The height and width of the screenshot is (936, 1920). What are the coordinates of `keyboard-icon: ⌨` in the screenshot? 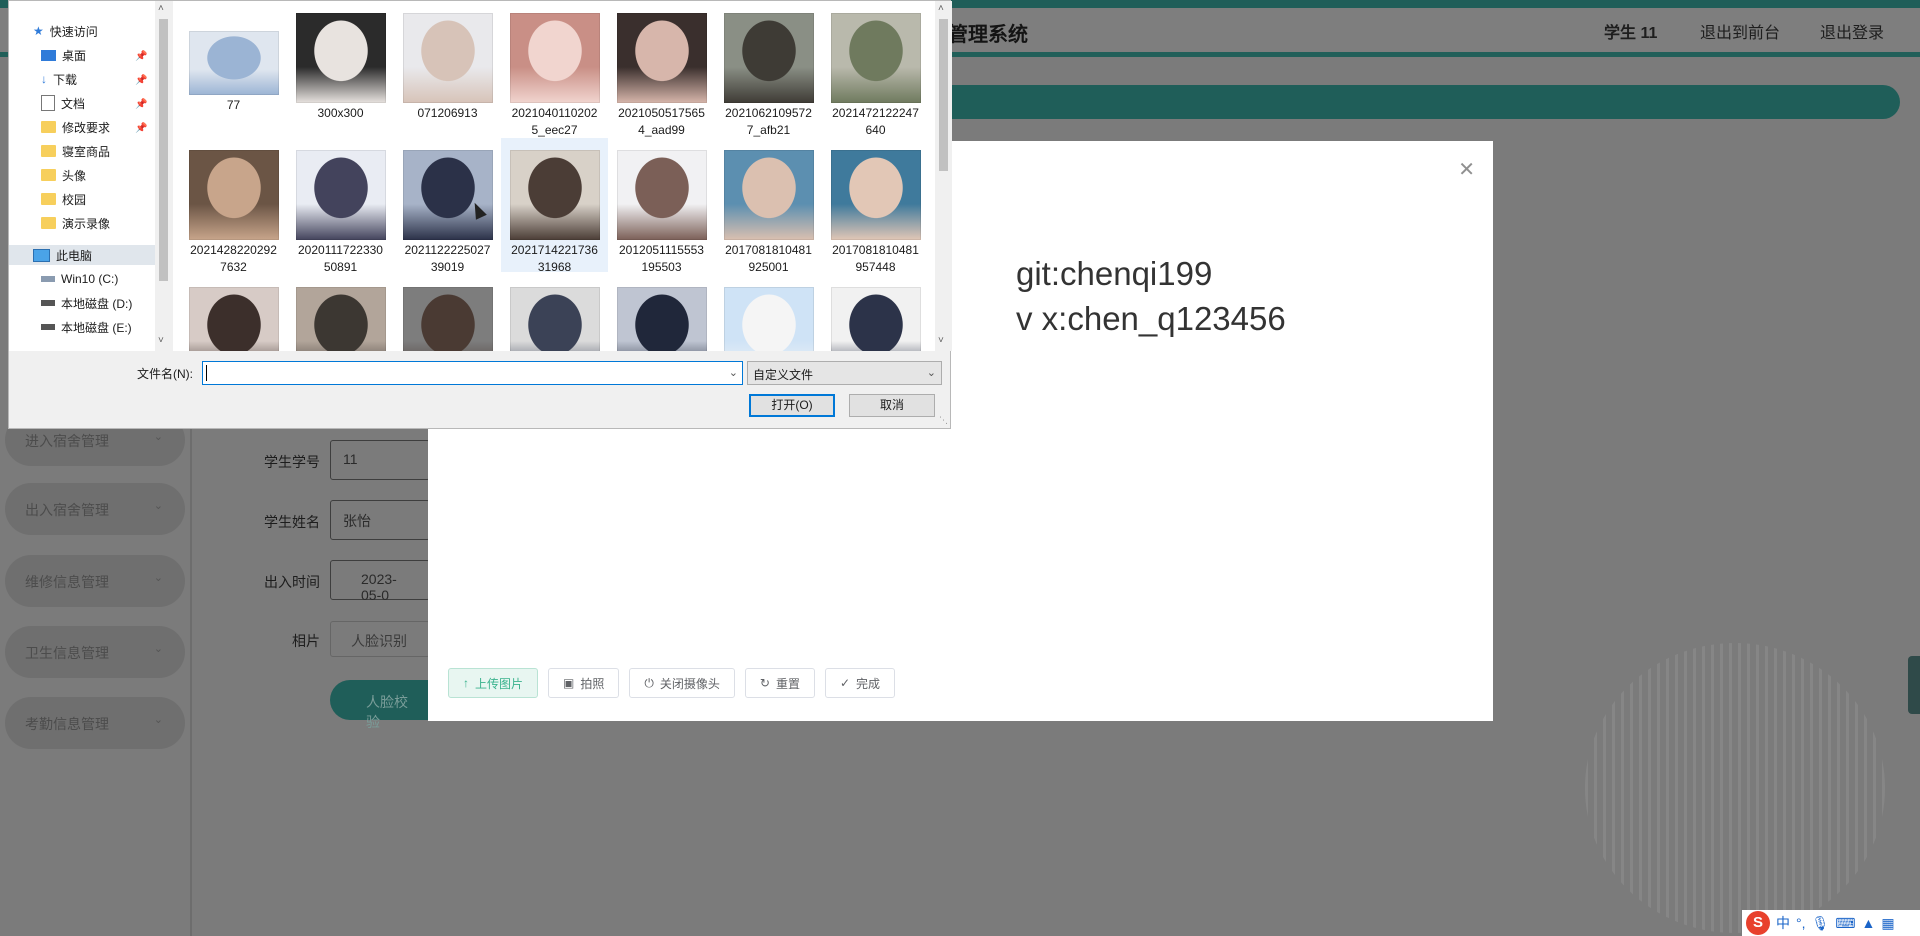 It's located at (1845, 923).